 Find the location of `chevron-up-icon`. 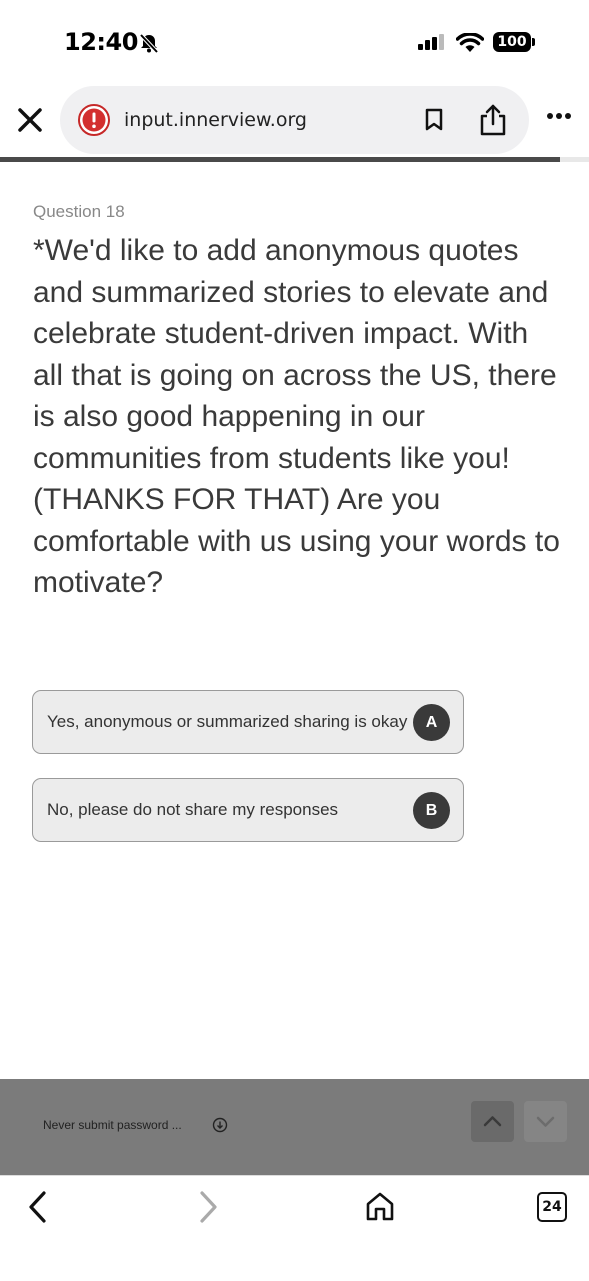

chevron-up-icon is located at coordinates (492, 1121).